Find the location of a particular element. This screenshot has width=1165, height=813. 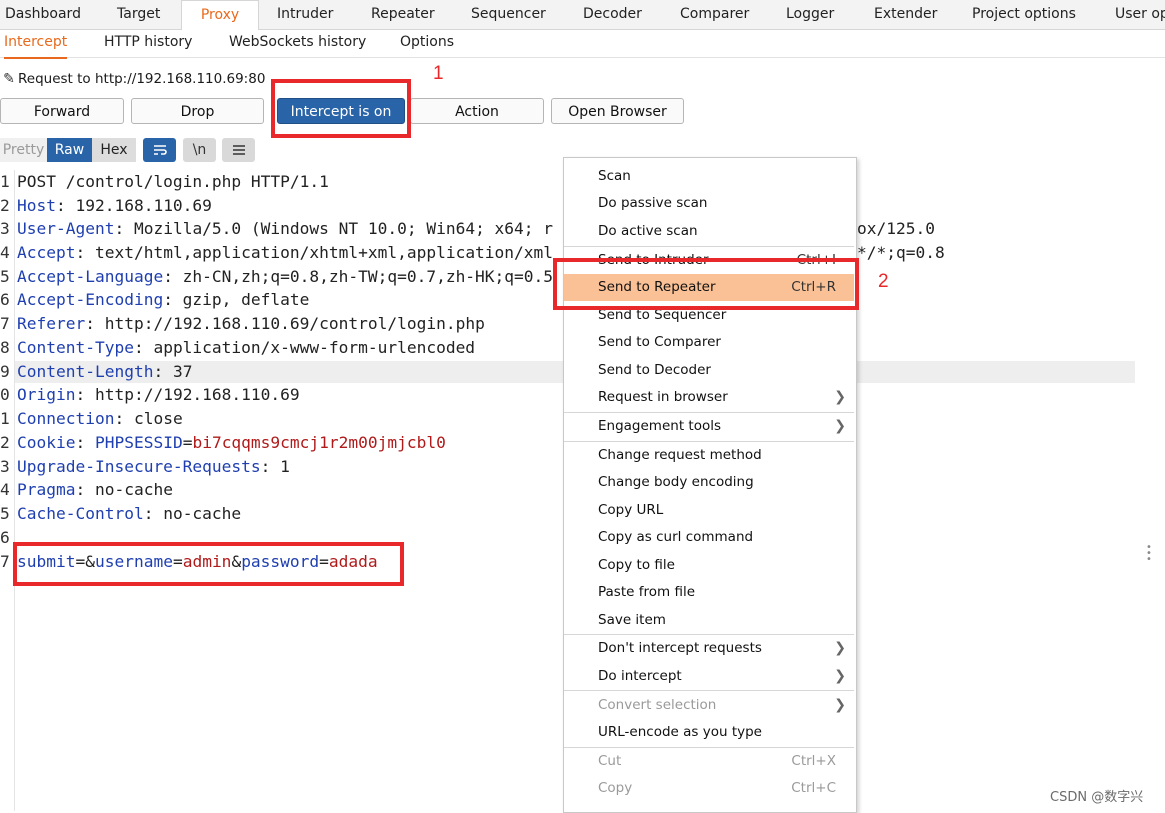

menu-item-request-in-browser: Request in browser ❯ is located at coordinates (709, 397).